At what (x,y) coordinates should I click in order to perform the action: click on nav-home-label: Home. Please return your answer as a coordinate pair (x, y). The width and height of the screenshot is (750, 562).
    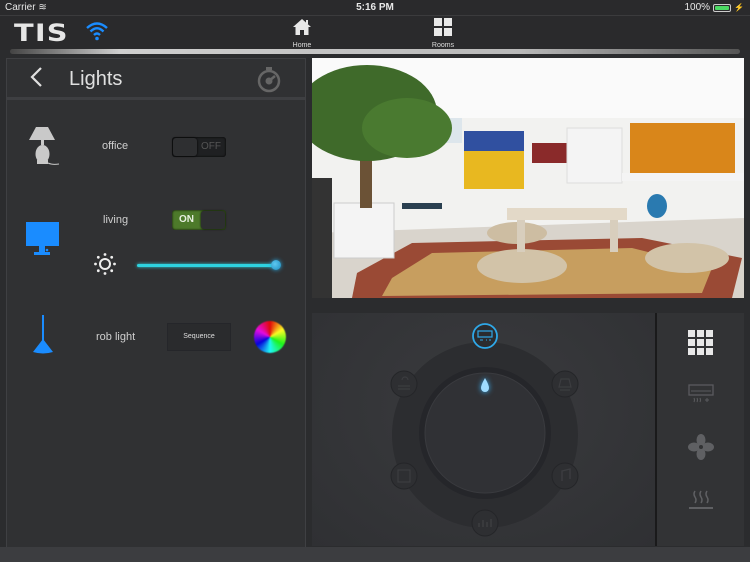
    Looking at the image, I should click on (302, 45).